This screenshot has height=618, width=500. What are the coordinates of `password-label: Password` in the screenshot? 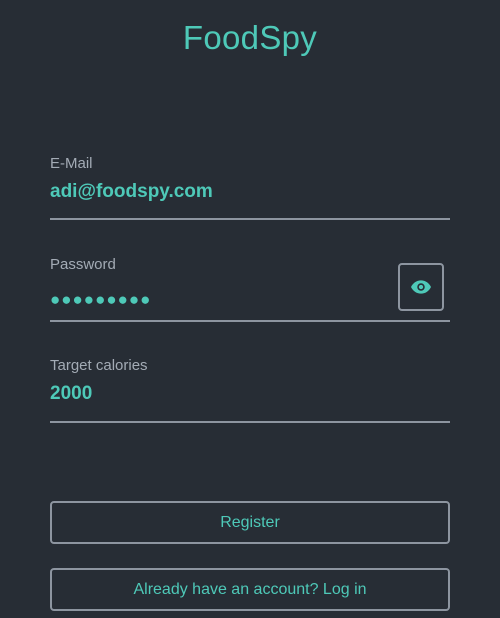 It's located at (83, 264).